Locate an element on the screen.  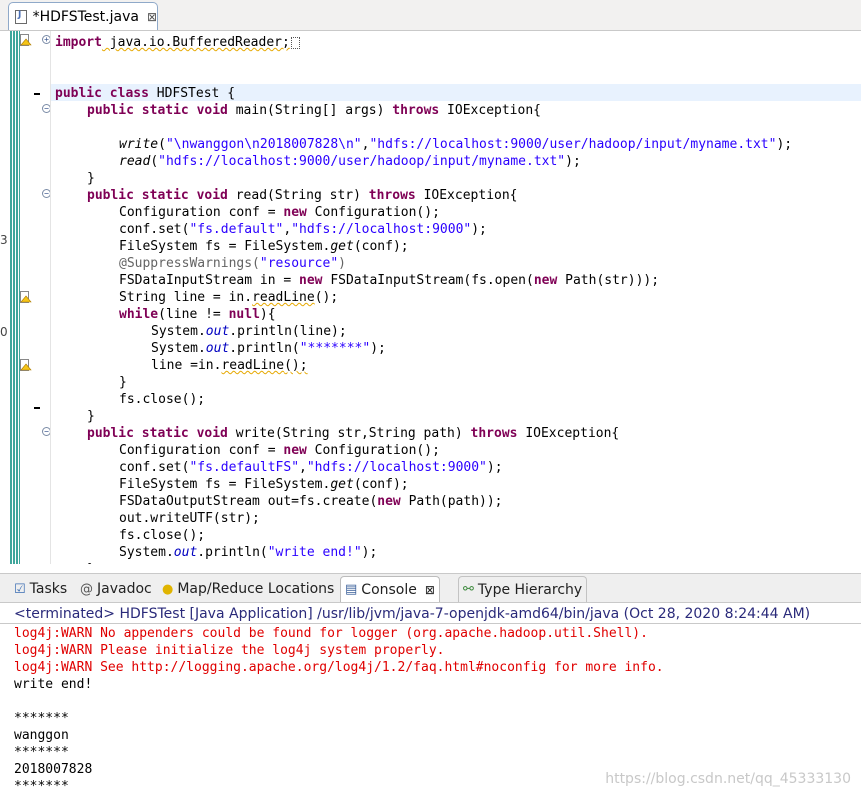
tab-type-hierarchy: ⚯ Type Hierarchy is located at coordinates (523, 589).